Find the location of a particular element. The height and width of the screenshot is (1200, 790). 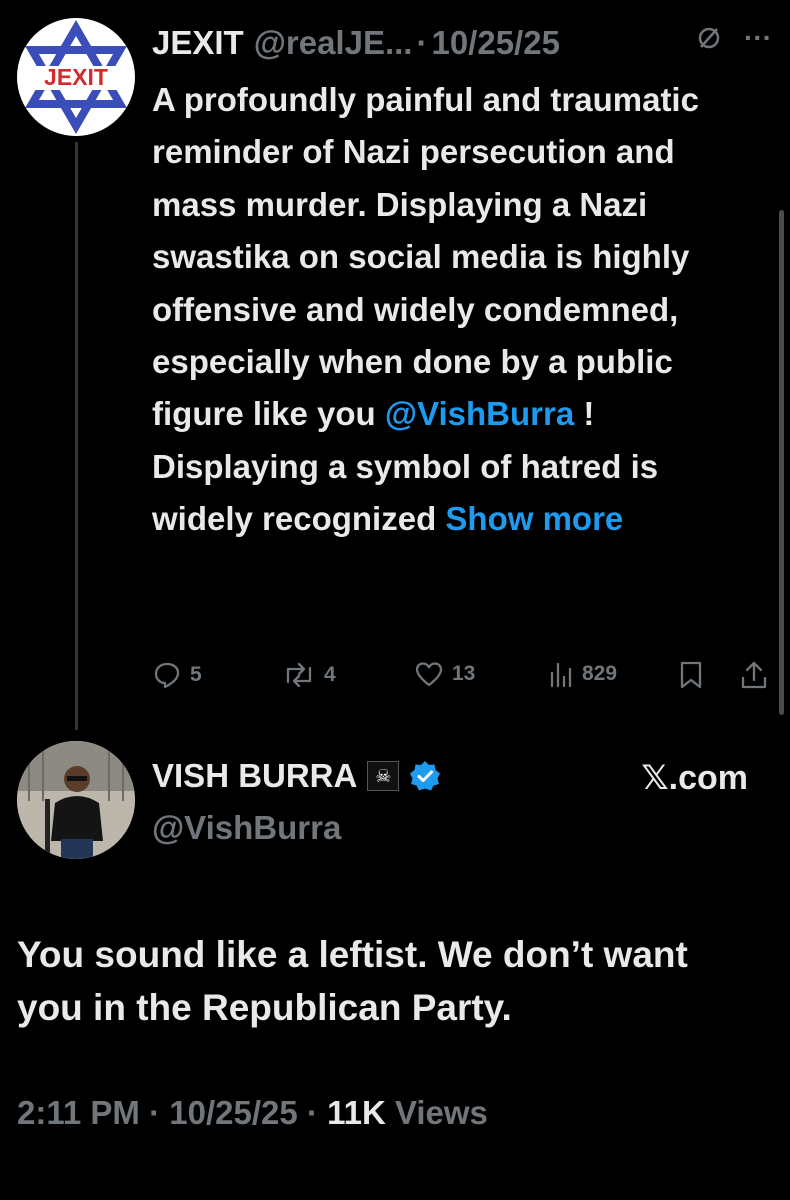

pirate-flag-icon: ☠ is located at coordinates (383, 776).